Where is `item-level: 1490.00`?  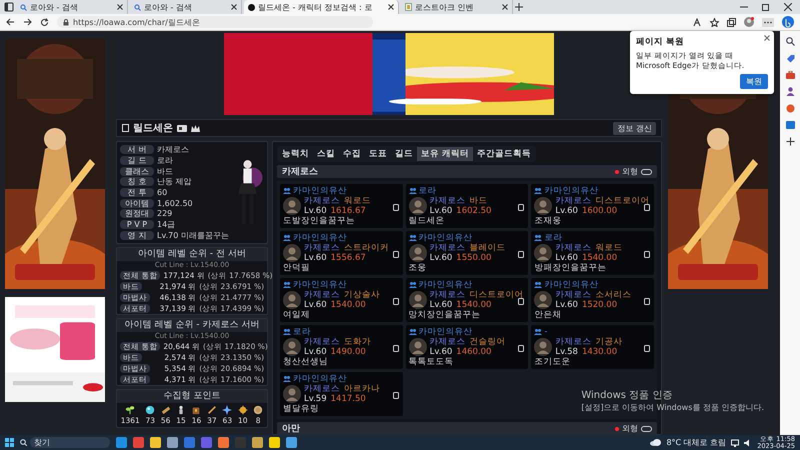 item-level: 1490.00 is located at coordinates (348, 352).